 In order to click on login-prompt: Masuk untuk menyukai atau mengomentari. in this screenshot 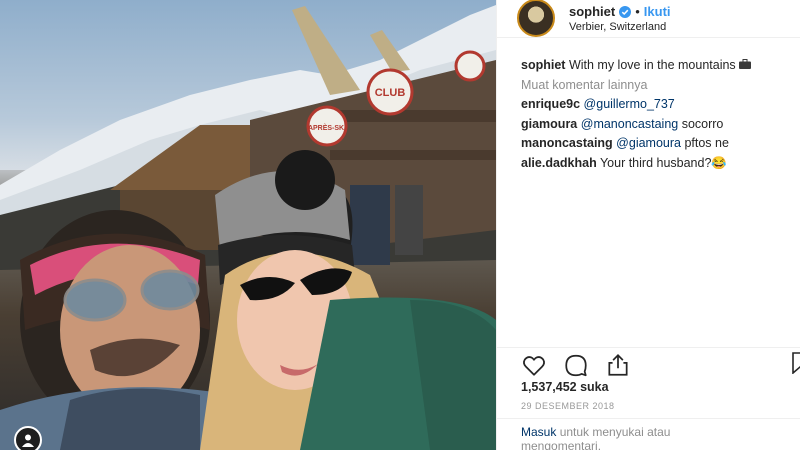, I will do `click(621, 437)`.